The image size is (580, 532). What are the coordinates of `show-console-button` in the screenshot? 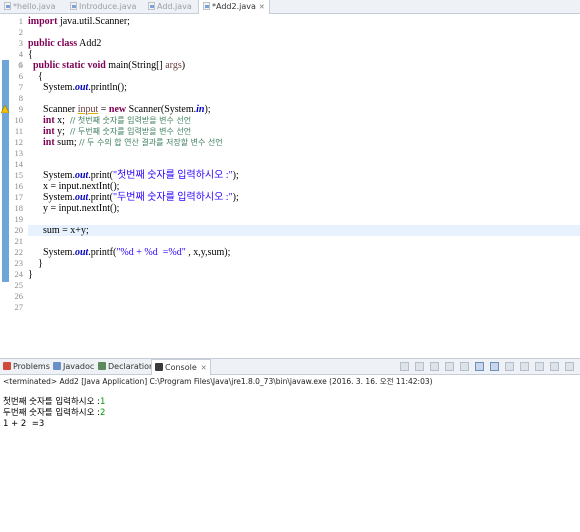 It's located at (494, 366).